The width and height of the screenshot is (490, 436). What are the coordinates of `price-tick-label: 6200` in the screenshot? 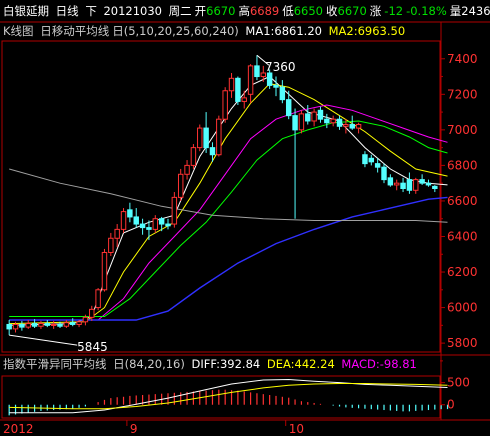 It's located at (462, 272).